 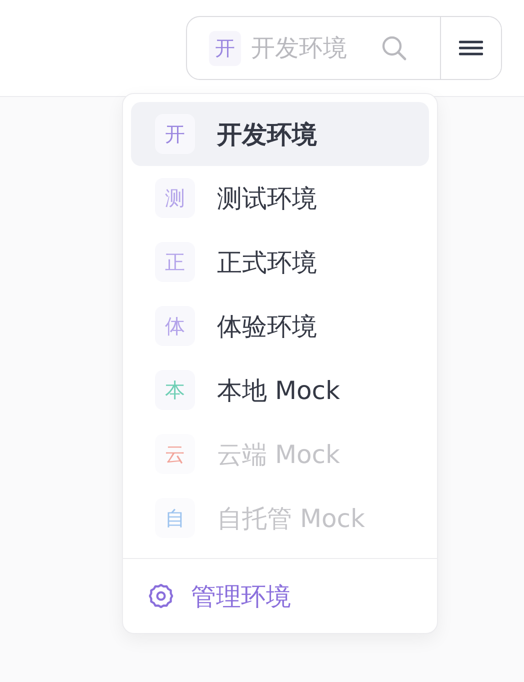 I want to click on environment-option: 本 本地 Mock, so click(x=280, y=390).